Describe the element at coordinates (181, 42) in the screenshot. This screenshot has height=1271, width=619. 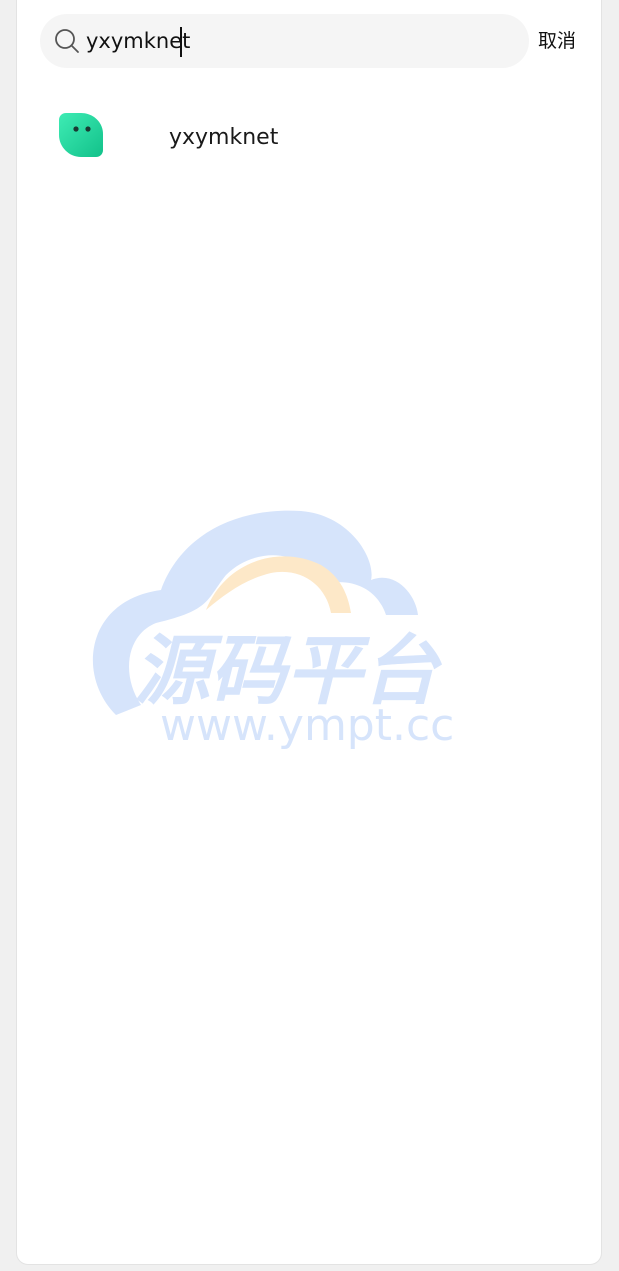
I see `text-caret` at that location.